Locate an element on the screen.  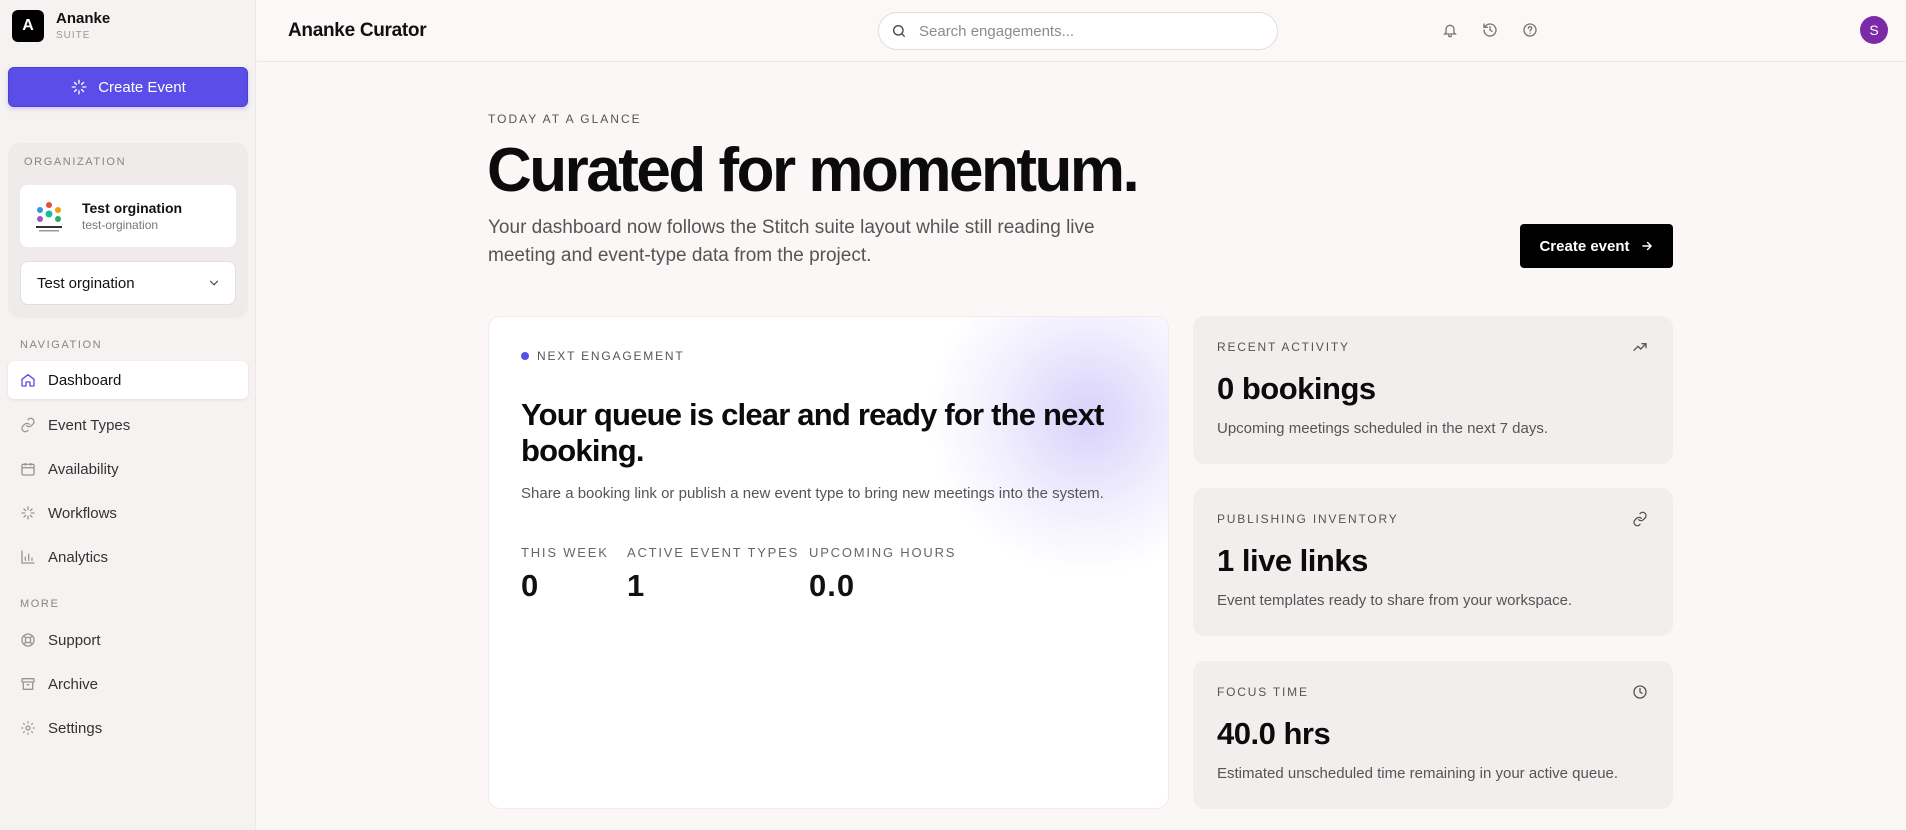
stat-label: THIS WEEK is located at coordinates (565, 552).